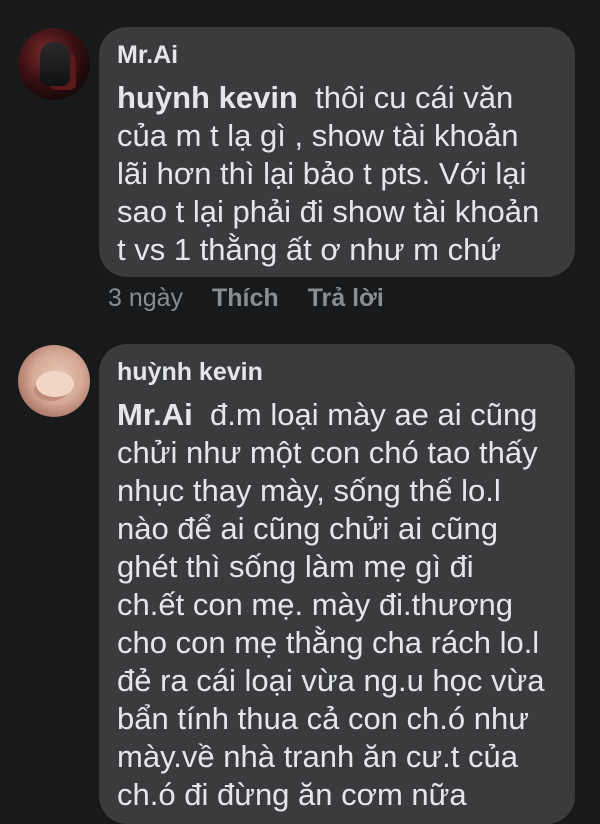  Describe the element at coordinates (322, 173) in the screenshot. I see `comment-line: lãi hơn thì lại bảo t pts. Với lại` at that location.